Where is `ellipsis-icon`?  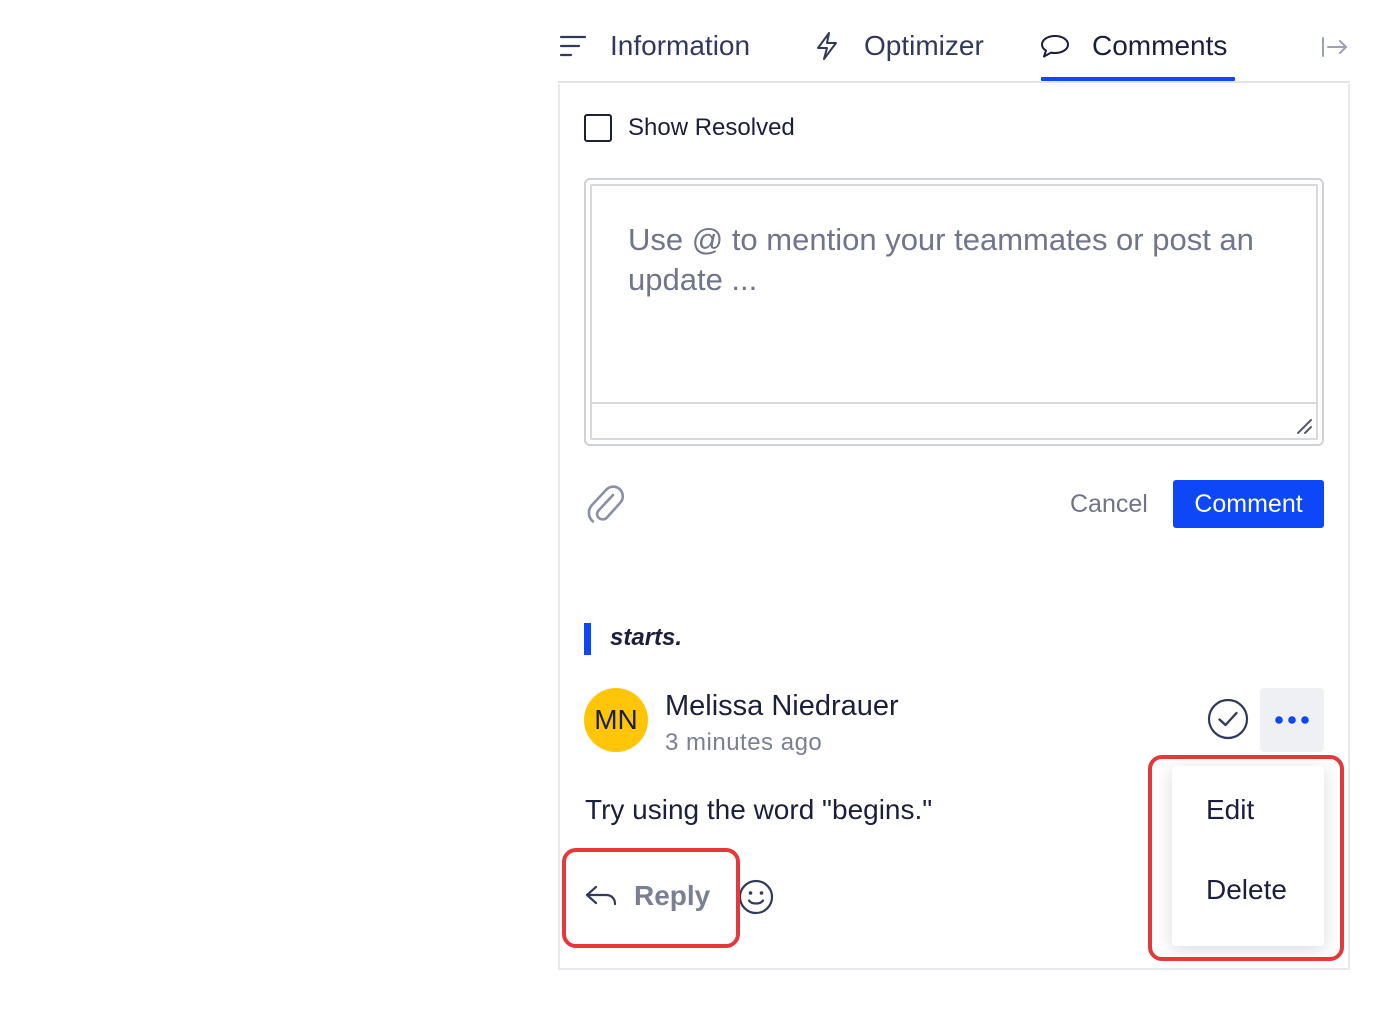 ellipsis-icon is located at coordinates (1292, 720).